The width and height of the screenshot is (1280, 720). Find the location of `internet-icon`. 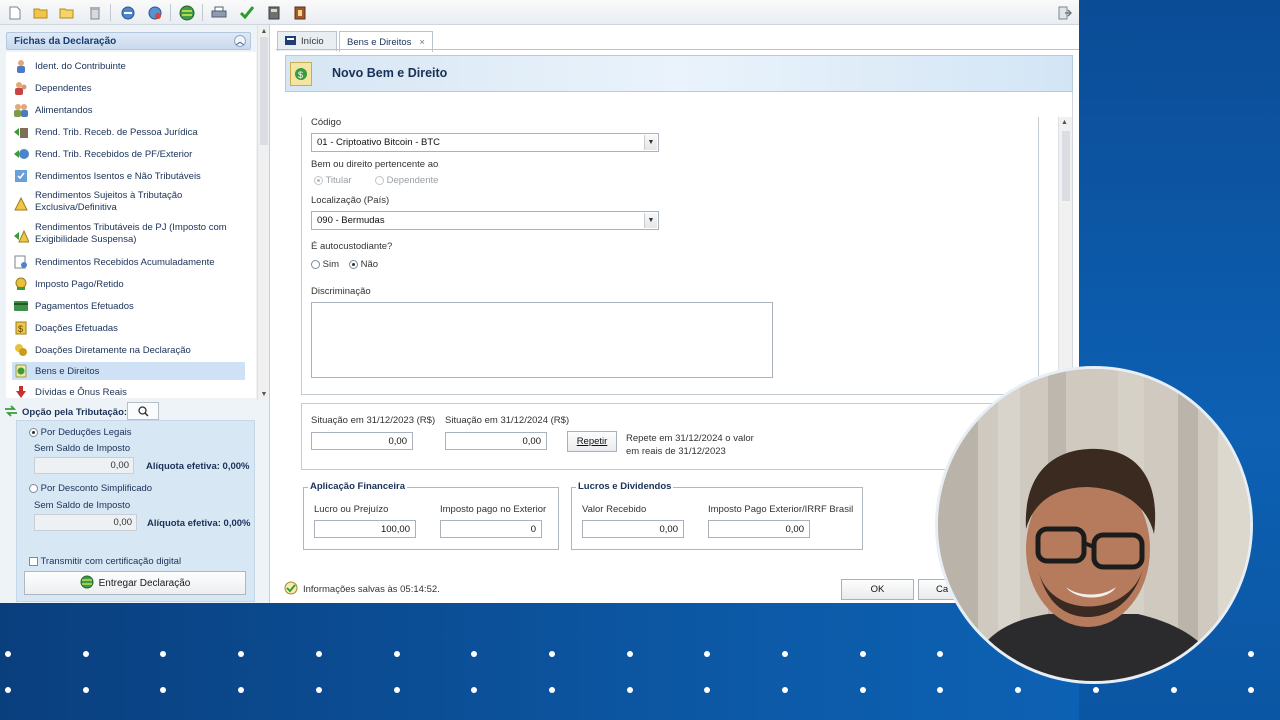

internet-icon is located at coordinates (155, 12).